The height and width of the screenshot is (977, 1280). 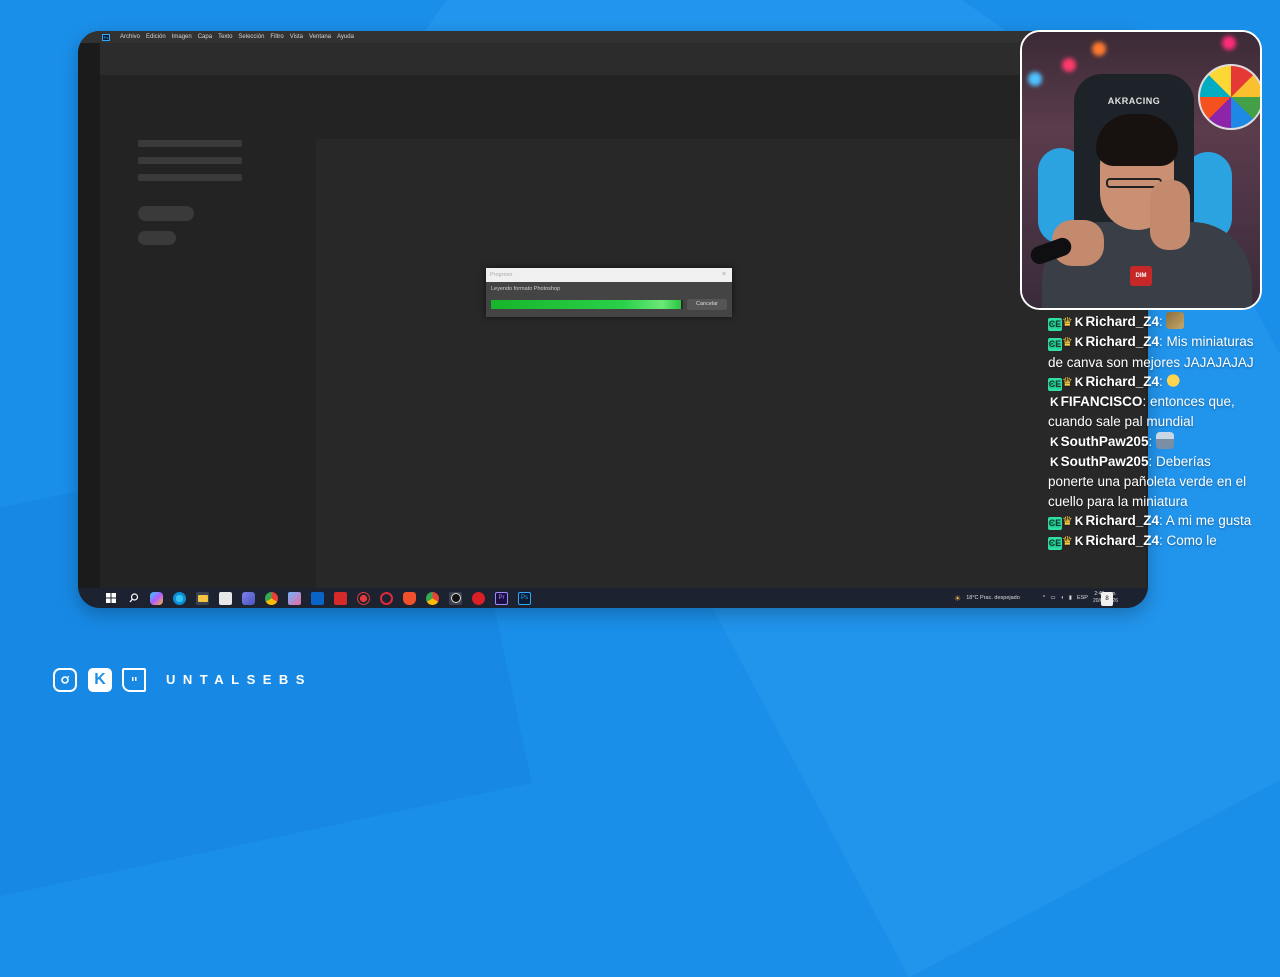 What do you see at coordinates (182, 37) in the screenshot?
I see `menu-imagen: Imagen` at bounding box center [182, 37].